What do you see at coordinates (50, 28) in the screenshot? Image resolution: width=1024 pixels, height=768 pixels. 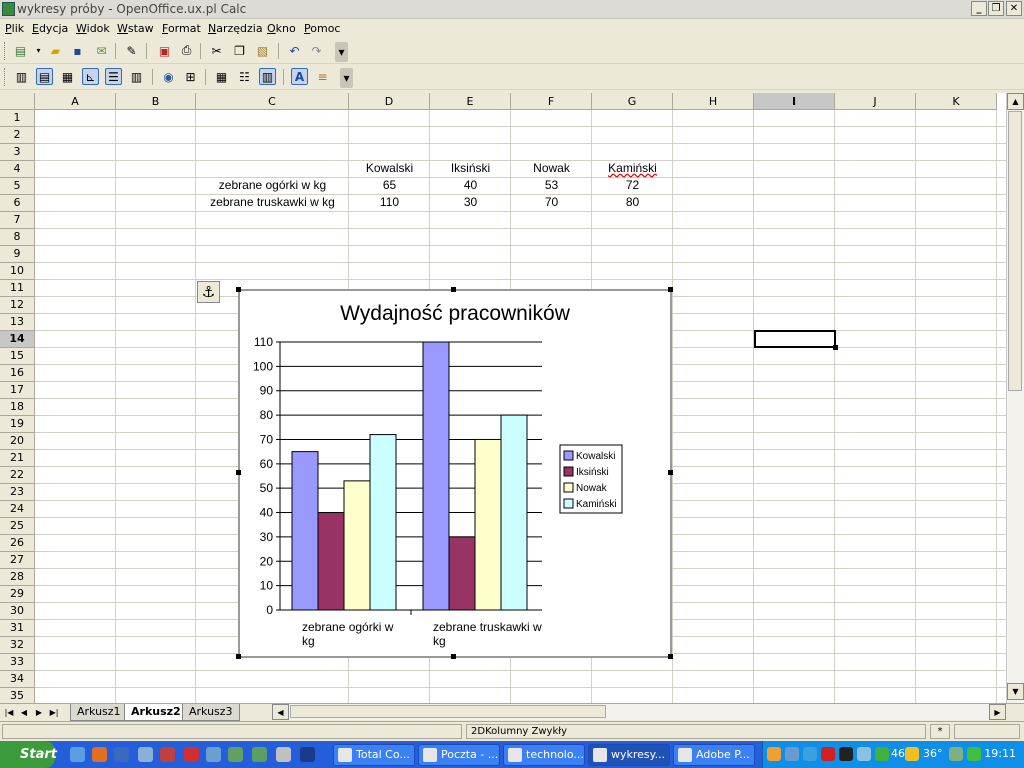 I see `menu-edycja: Edycja` at bounding box center [50, 28].